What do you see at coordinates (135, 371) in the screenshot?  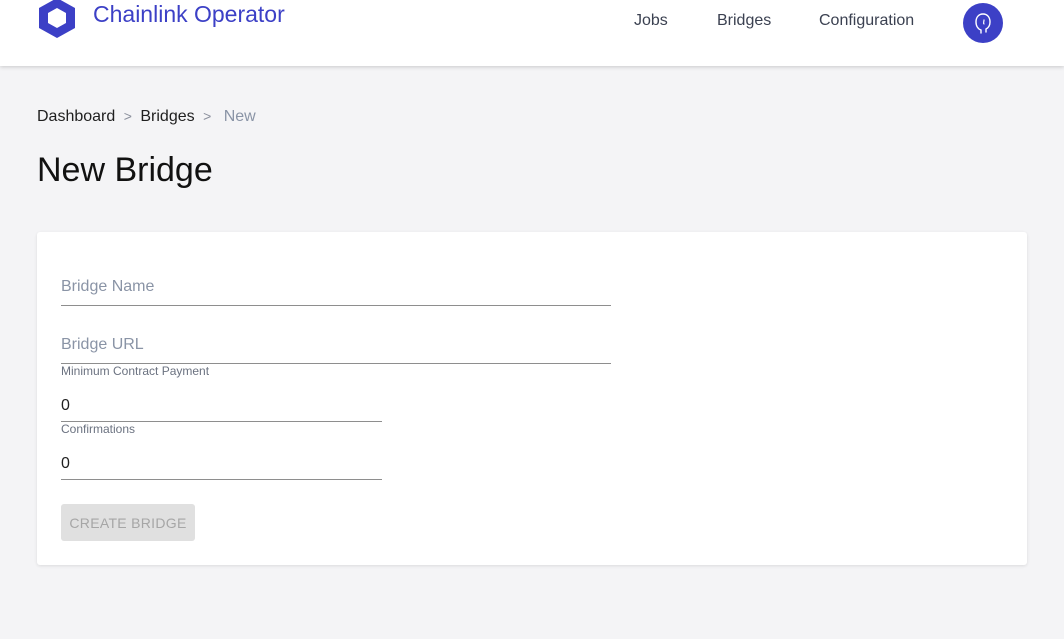 I see `min-contract-payment-label: Minimum Contract Payment` at bounding box center [135, 371].